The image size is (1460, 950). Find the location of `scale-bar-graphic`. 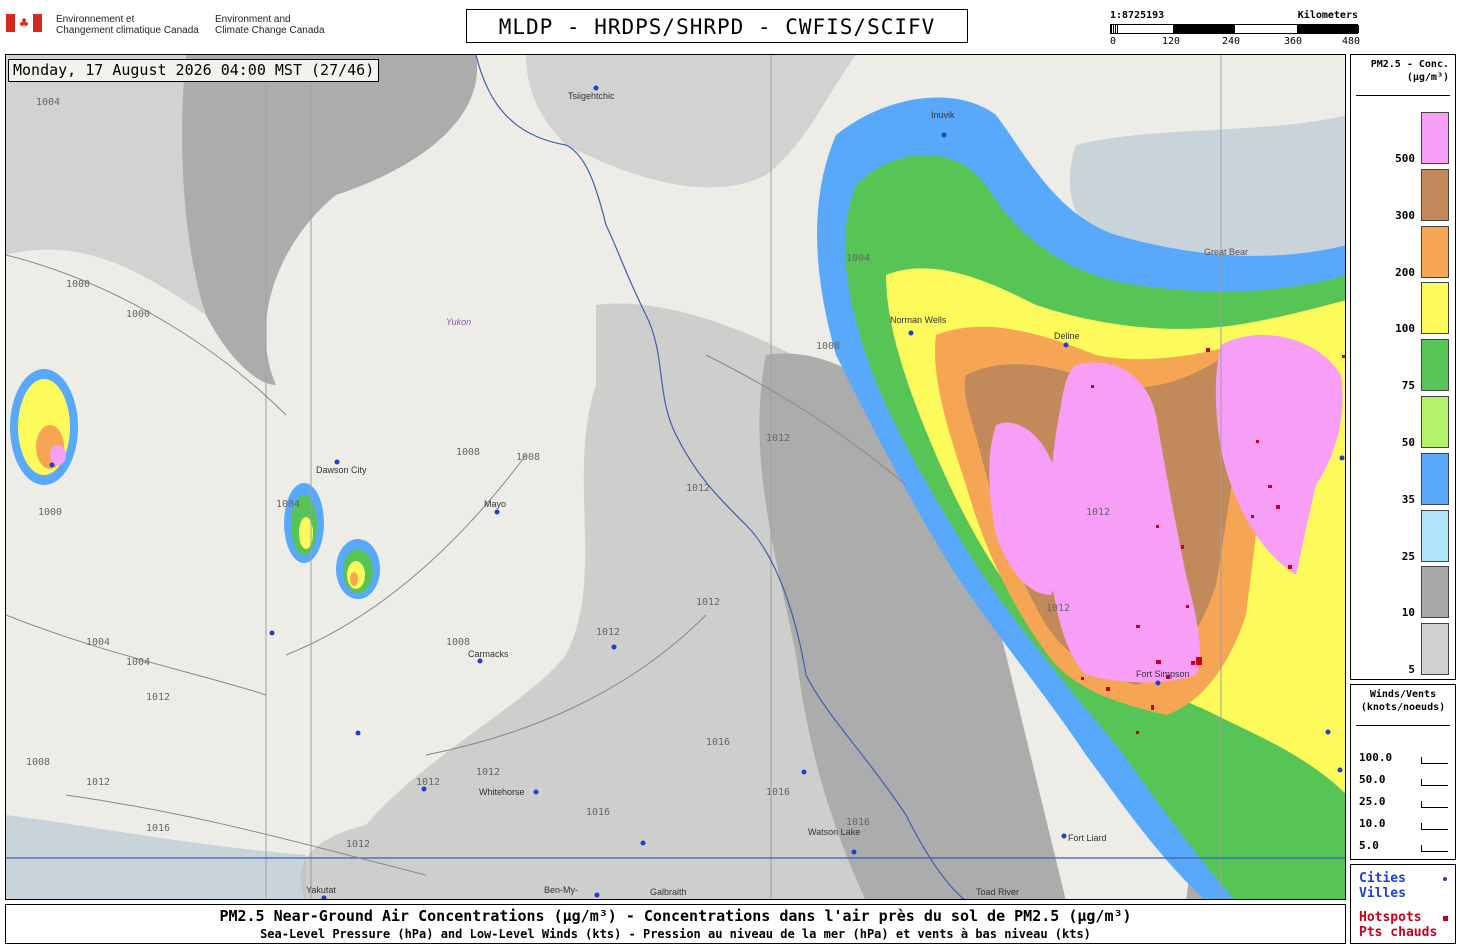

scale-bar-graphic is located at coordinates (1234, 29).